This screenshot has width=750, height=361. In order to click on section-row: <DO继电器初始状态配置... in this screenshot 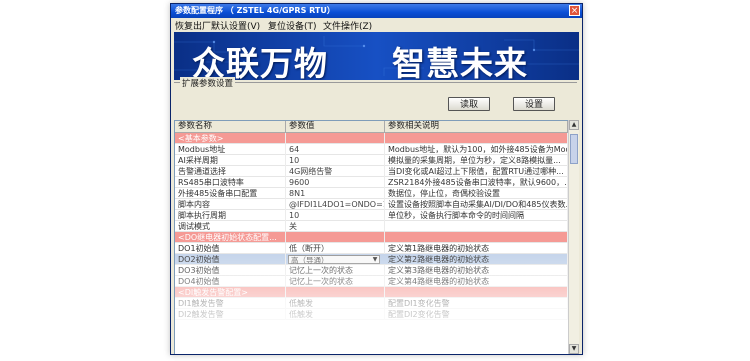, I will do `click(371, 237)`.